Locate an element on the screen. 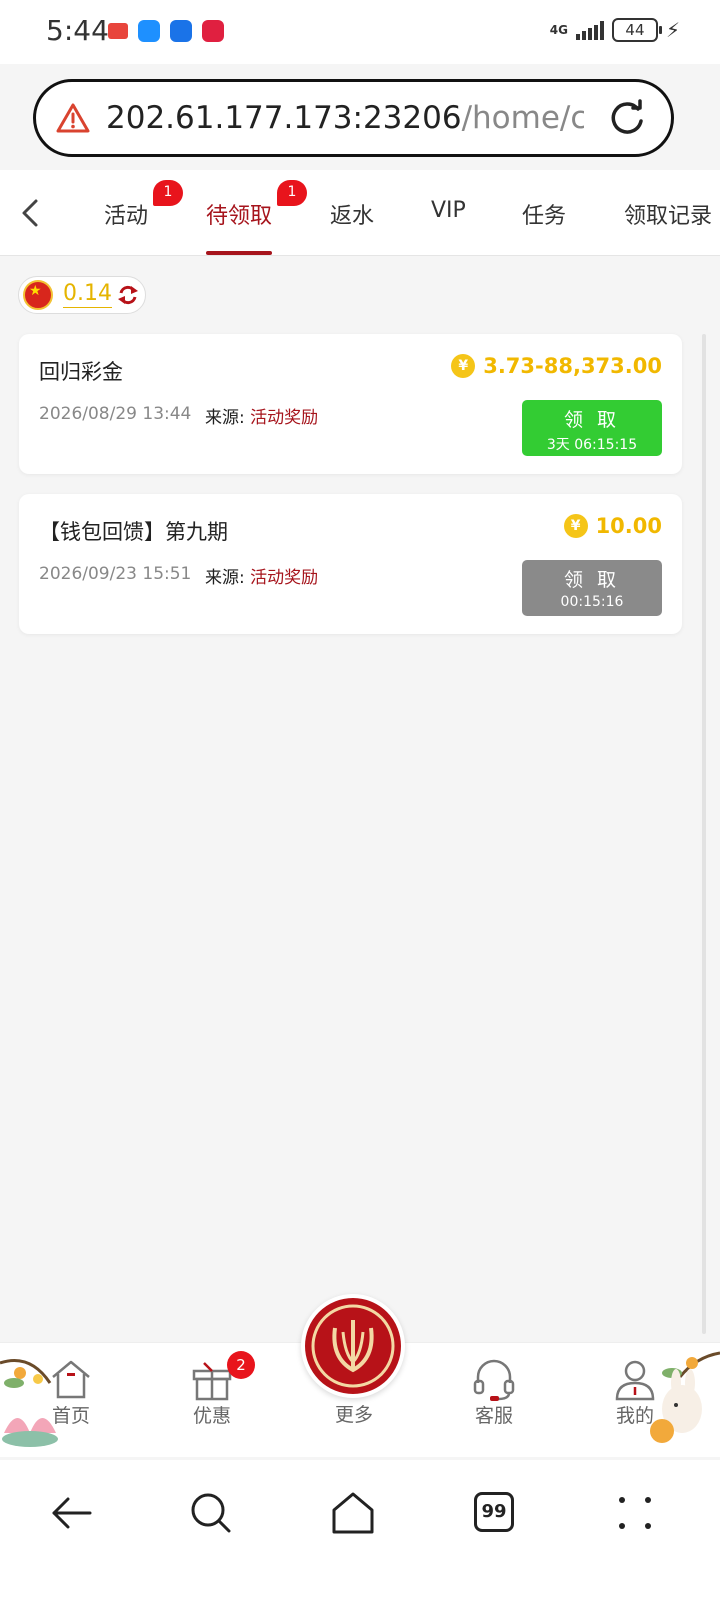  home-button-icon is located at coordinates (353, 1513).